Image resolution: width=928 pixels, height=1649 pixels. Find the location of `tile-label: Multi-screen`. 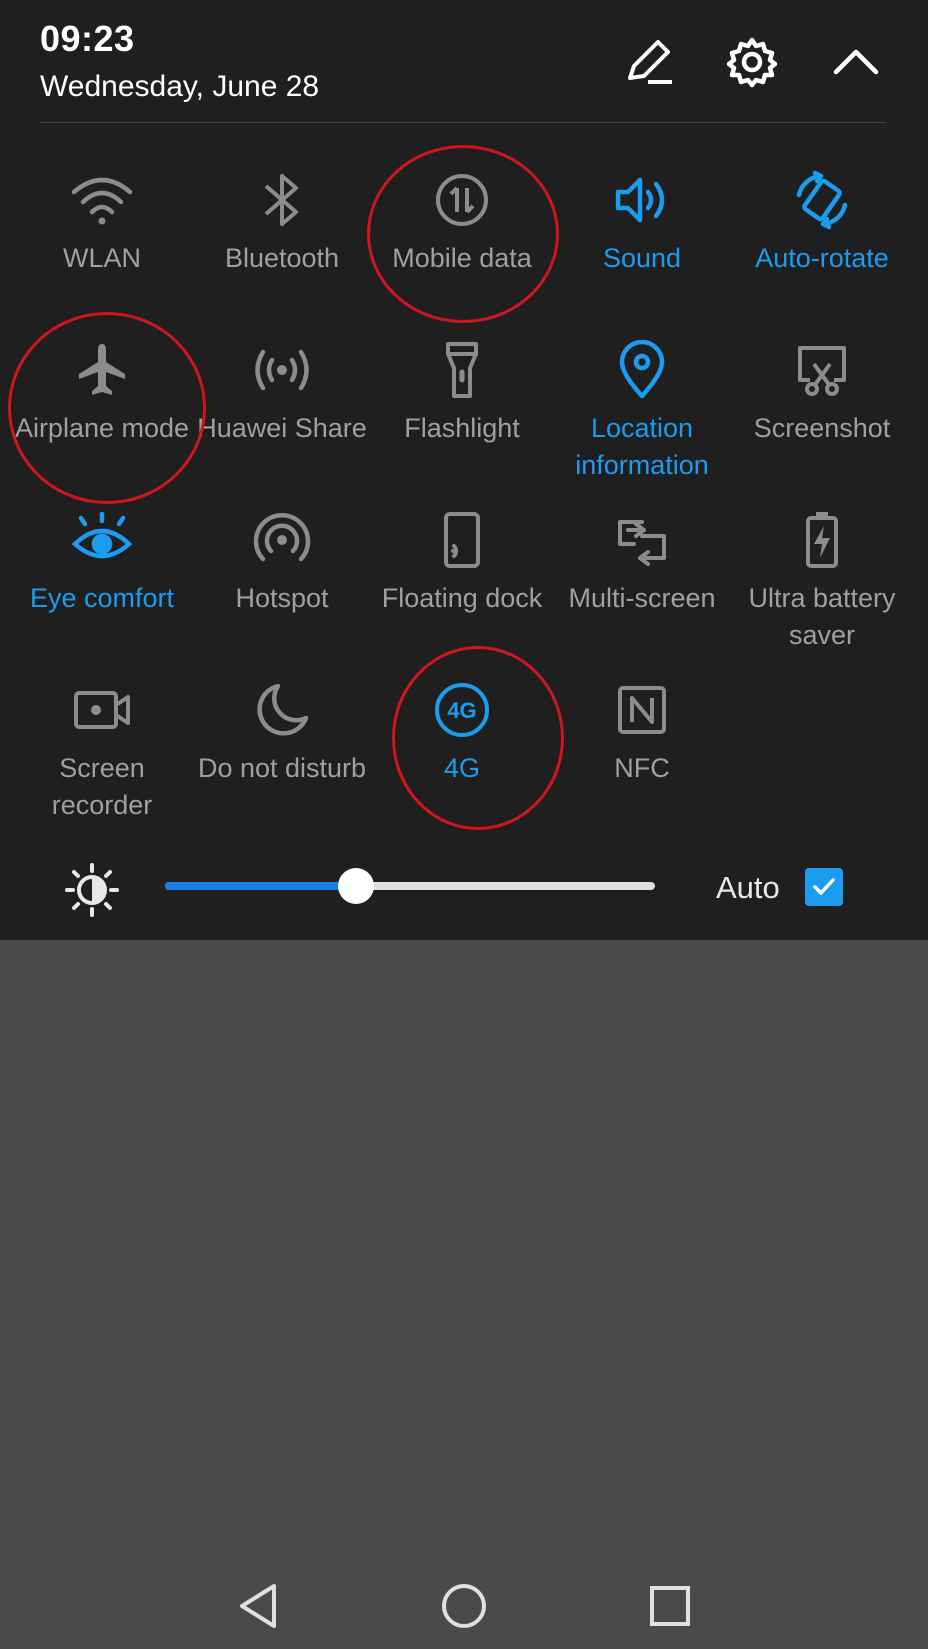

tile-label: Multi-screen is located at coordinates (642, 598).